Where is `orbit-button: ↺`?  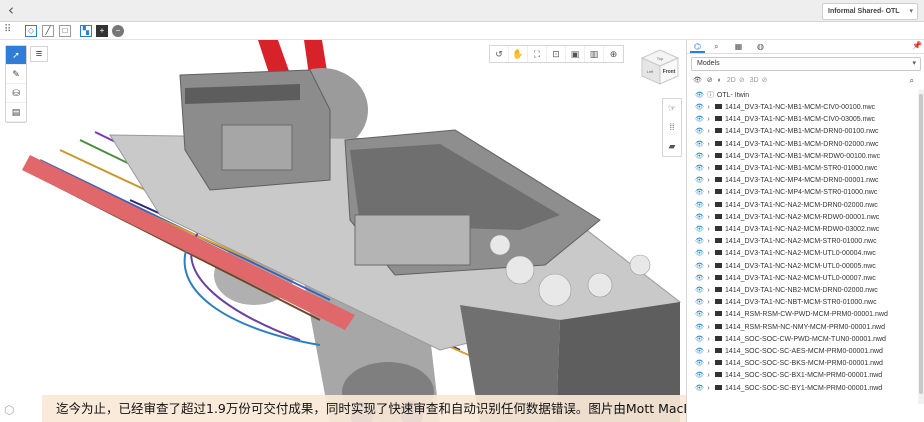 orbit-button: ↺ is located at coordinates (499, 54).